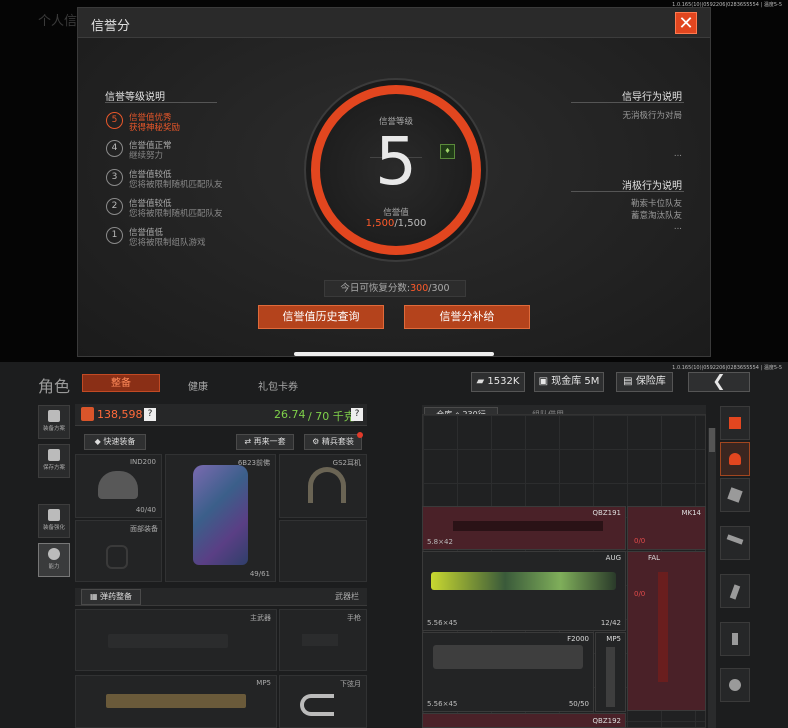 The height and width of the screenshot is (728, 788). I want to click on box-icon, so click(735, 423).